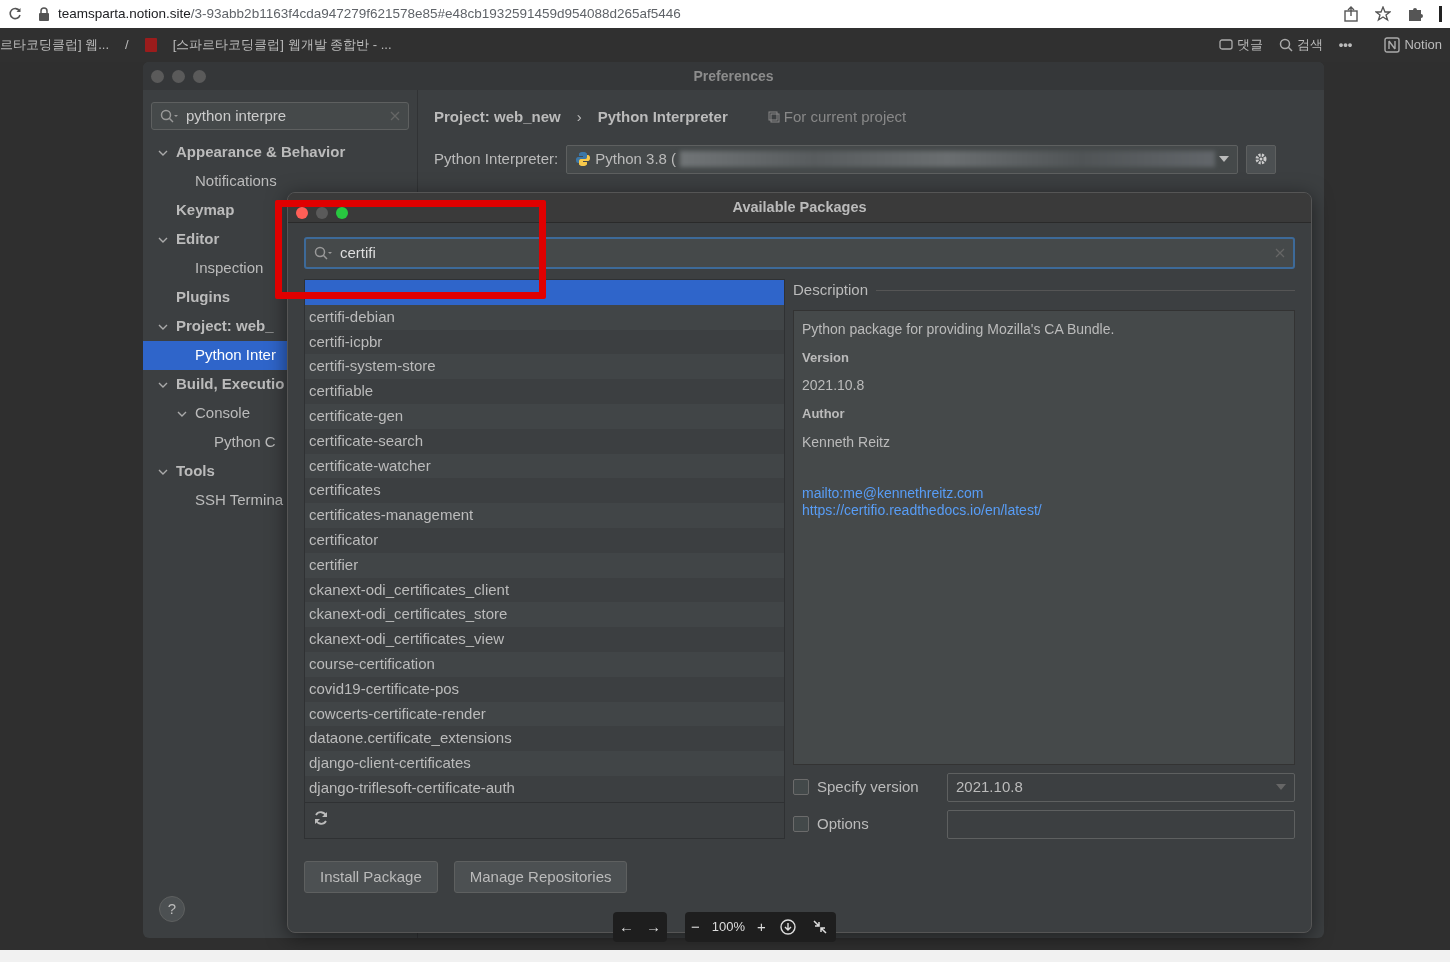 Image resolution: width=1450 pixels, height=962 pixels. What do you see at coordinates (824, 414) in the screenshot?
I see `field-label: Author` at bounding box center [824, 414].